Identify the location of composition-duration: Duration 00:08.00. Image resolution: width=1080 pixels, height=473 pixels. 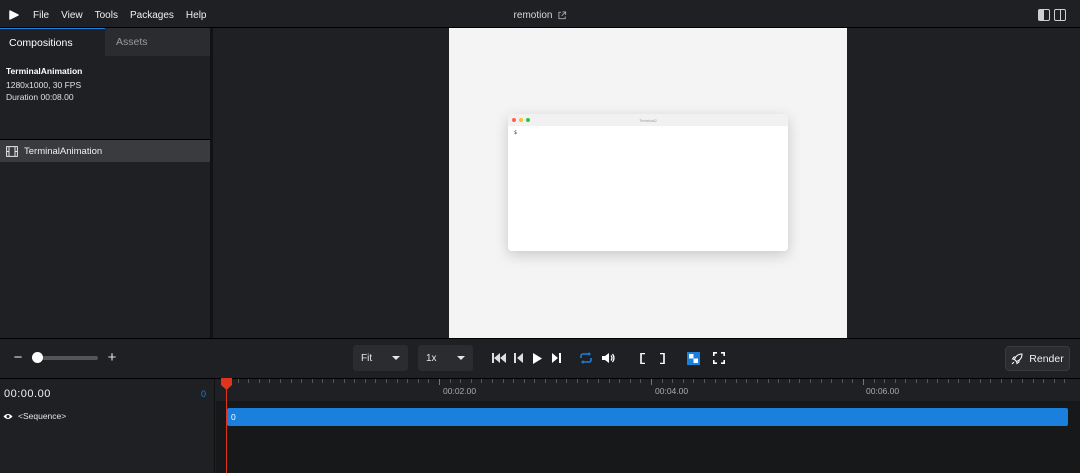
(40, 97).